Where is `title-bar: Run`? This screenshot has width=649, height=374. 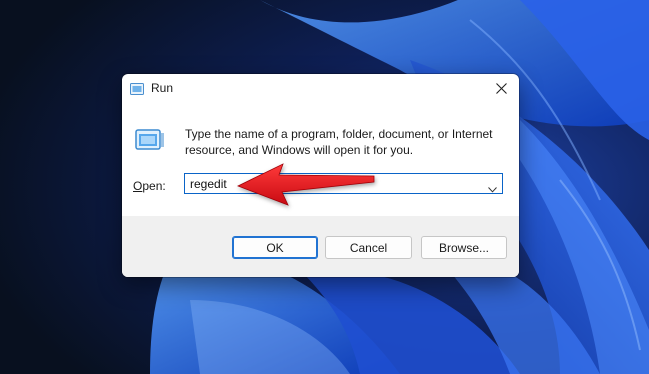 title-bar: Run is located at coordinates (320, 89).